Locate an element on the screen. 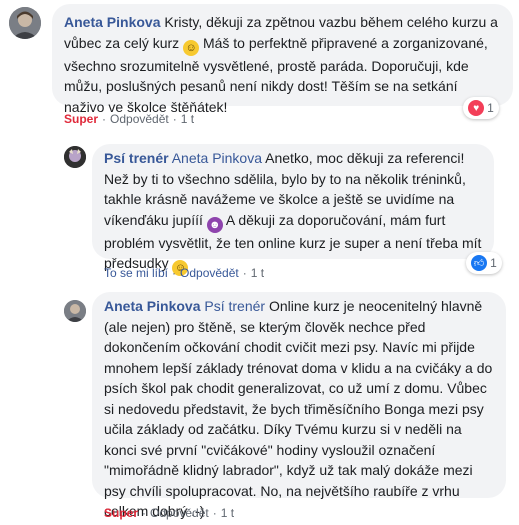 This screenshot has width=519, height=525. devil-emoji-icon: ☻ is located at coordinates (214, 224).